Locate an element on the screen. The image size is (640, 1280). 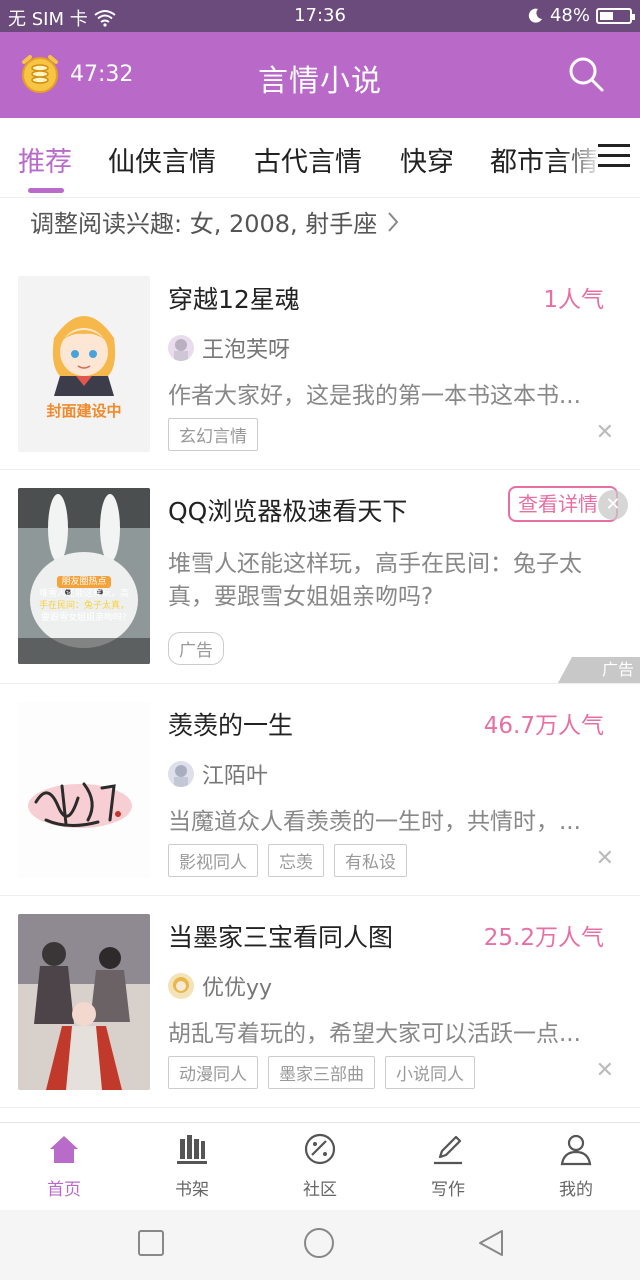
author: 优优yy is located at coordinates (220, 986).